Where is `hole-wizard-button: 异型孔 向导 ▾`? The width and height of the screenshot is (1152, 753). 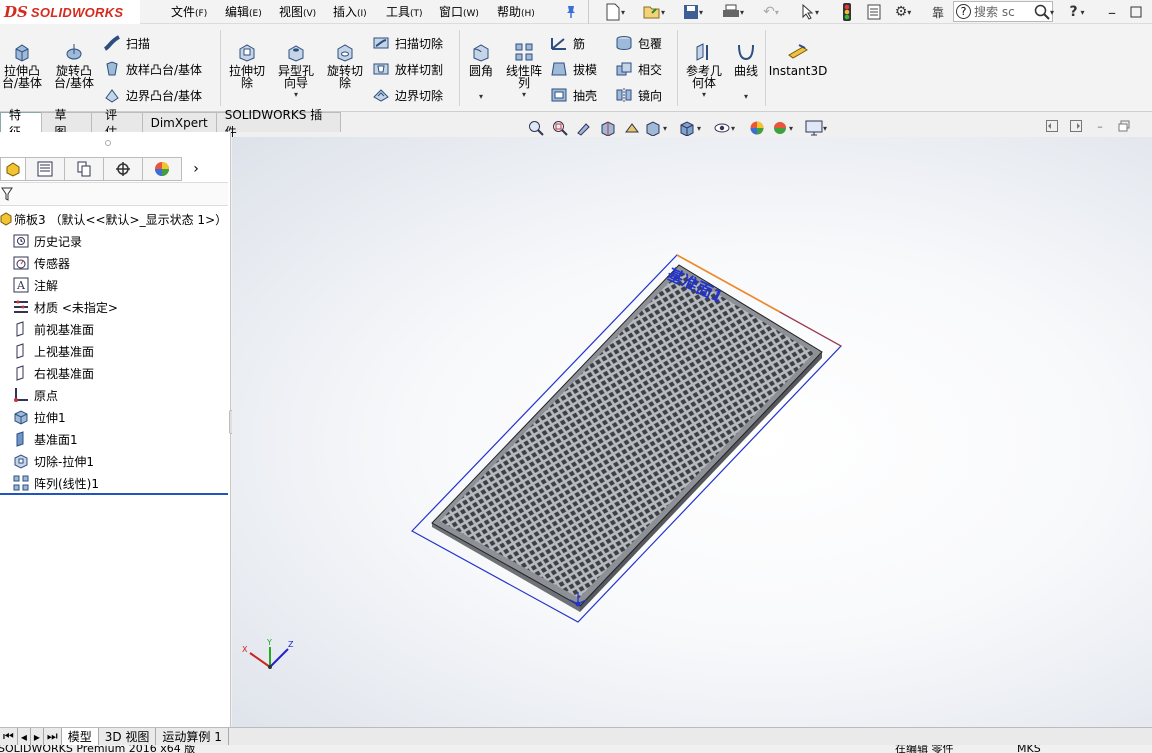 hole-wizard-button: 异型孔 向导 ▾ is located at coordinates (296, 71).